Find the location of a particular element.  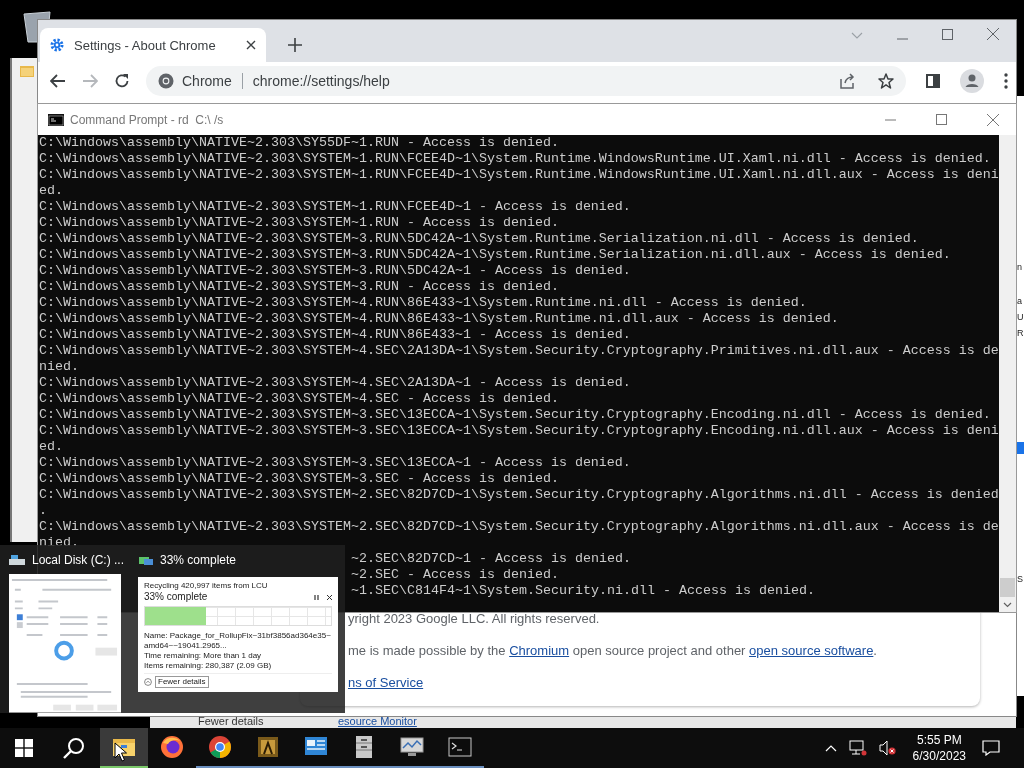

cut-text: S is located at coordinates (1020, 579).